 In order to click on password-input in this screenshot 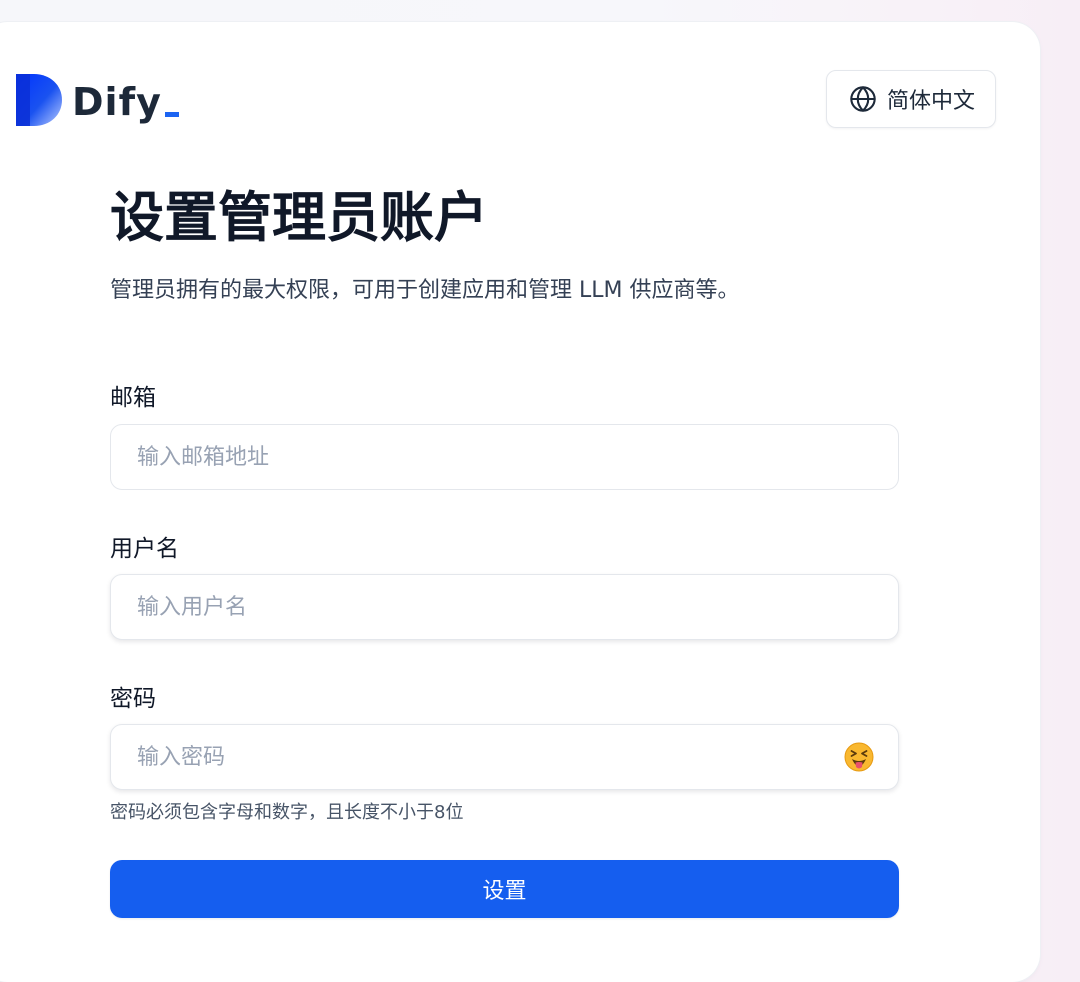, I will do `click(504, 757)`.